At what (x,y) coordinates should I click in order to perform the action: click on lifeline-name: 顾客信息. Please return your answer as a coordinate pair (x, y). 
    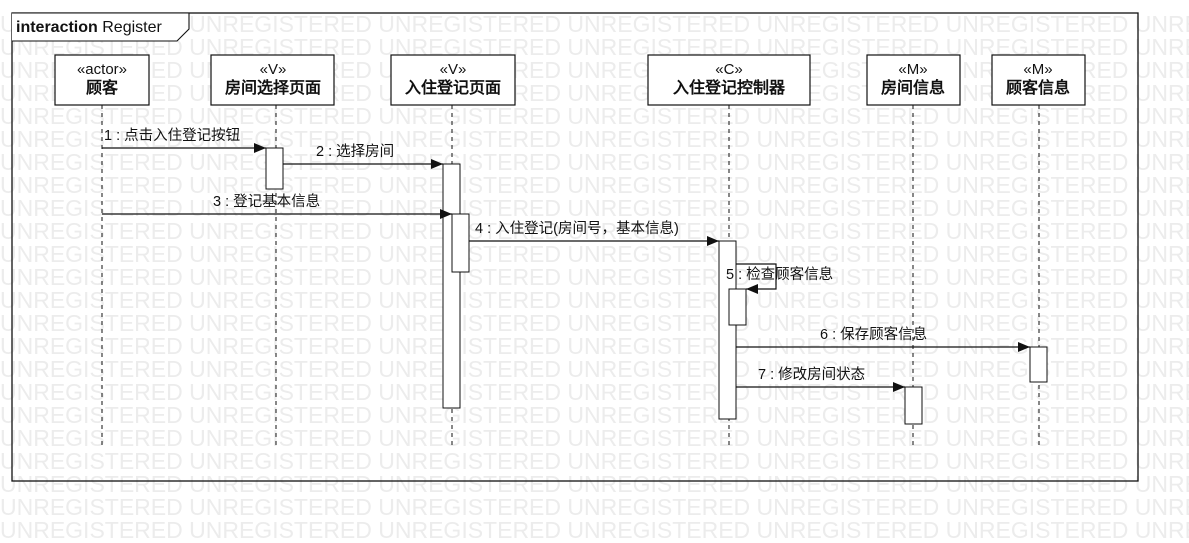
    Looking at the image, I should click on (1038, 87).